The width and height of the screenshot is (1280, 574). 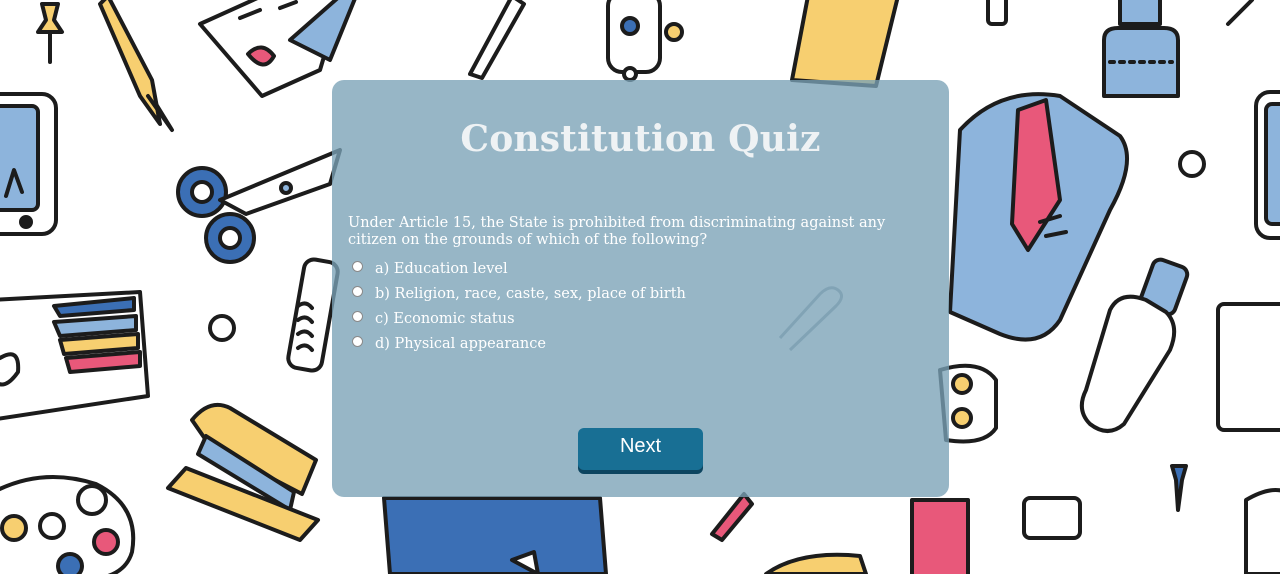 I want to click on pushpin-icon, so click(x=50, y=33).